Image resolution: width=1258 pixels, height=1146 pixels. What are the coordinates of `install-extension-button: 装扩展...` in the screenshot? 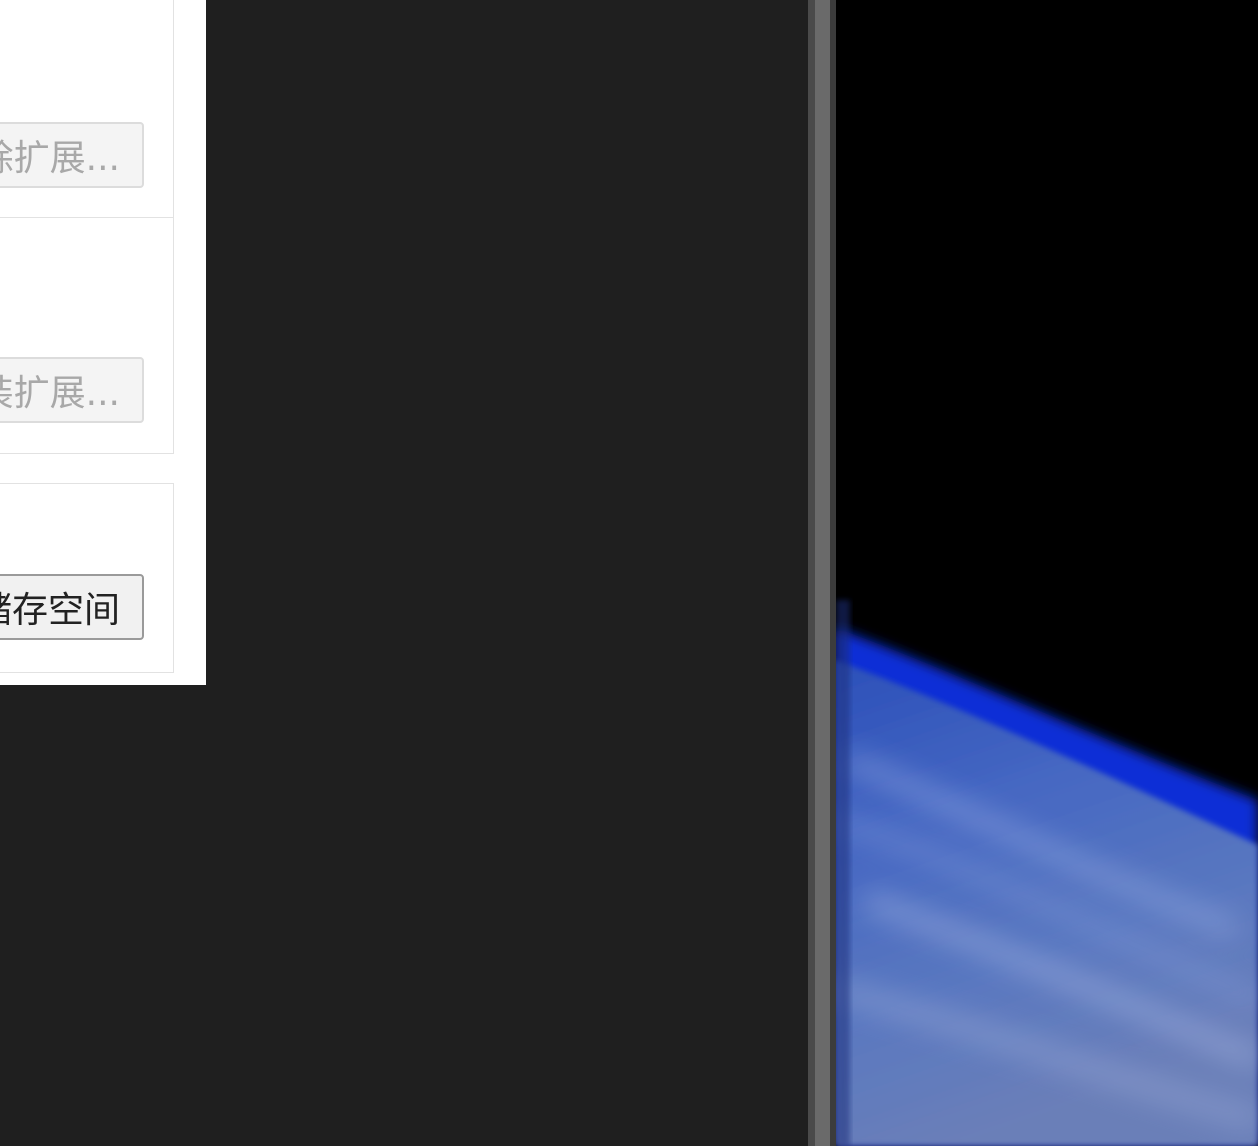 It's located at (72, 390).